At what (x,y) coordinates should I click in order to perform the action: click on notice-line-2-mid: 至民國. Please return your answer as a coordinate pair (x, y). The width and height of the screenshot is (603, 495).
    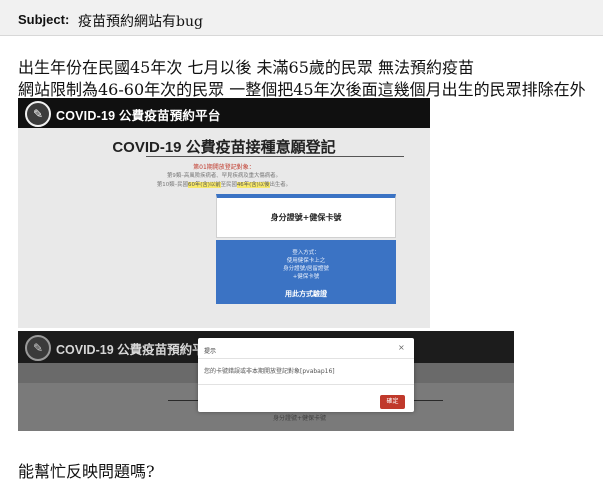
    Looking at the image, I should click on (228, 185).